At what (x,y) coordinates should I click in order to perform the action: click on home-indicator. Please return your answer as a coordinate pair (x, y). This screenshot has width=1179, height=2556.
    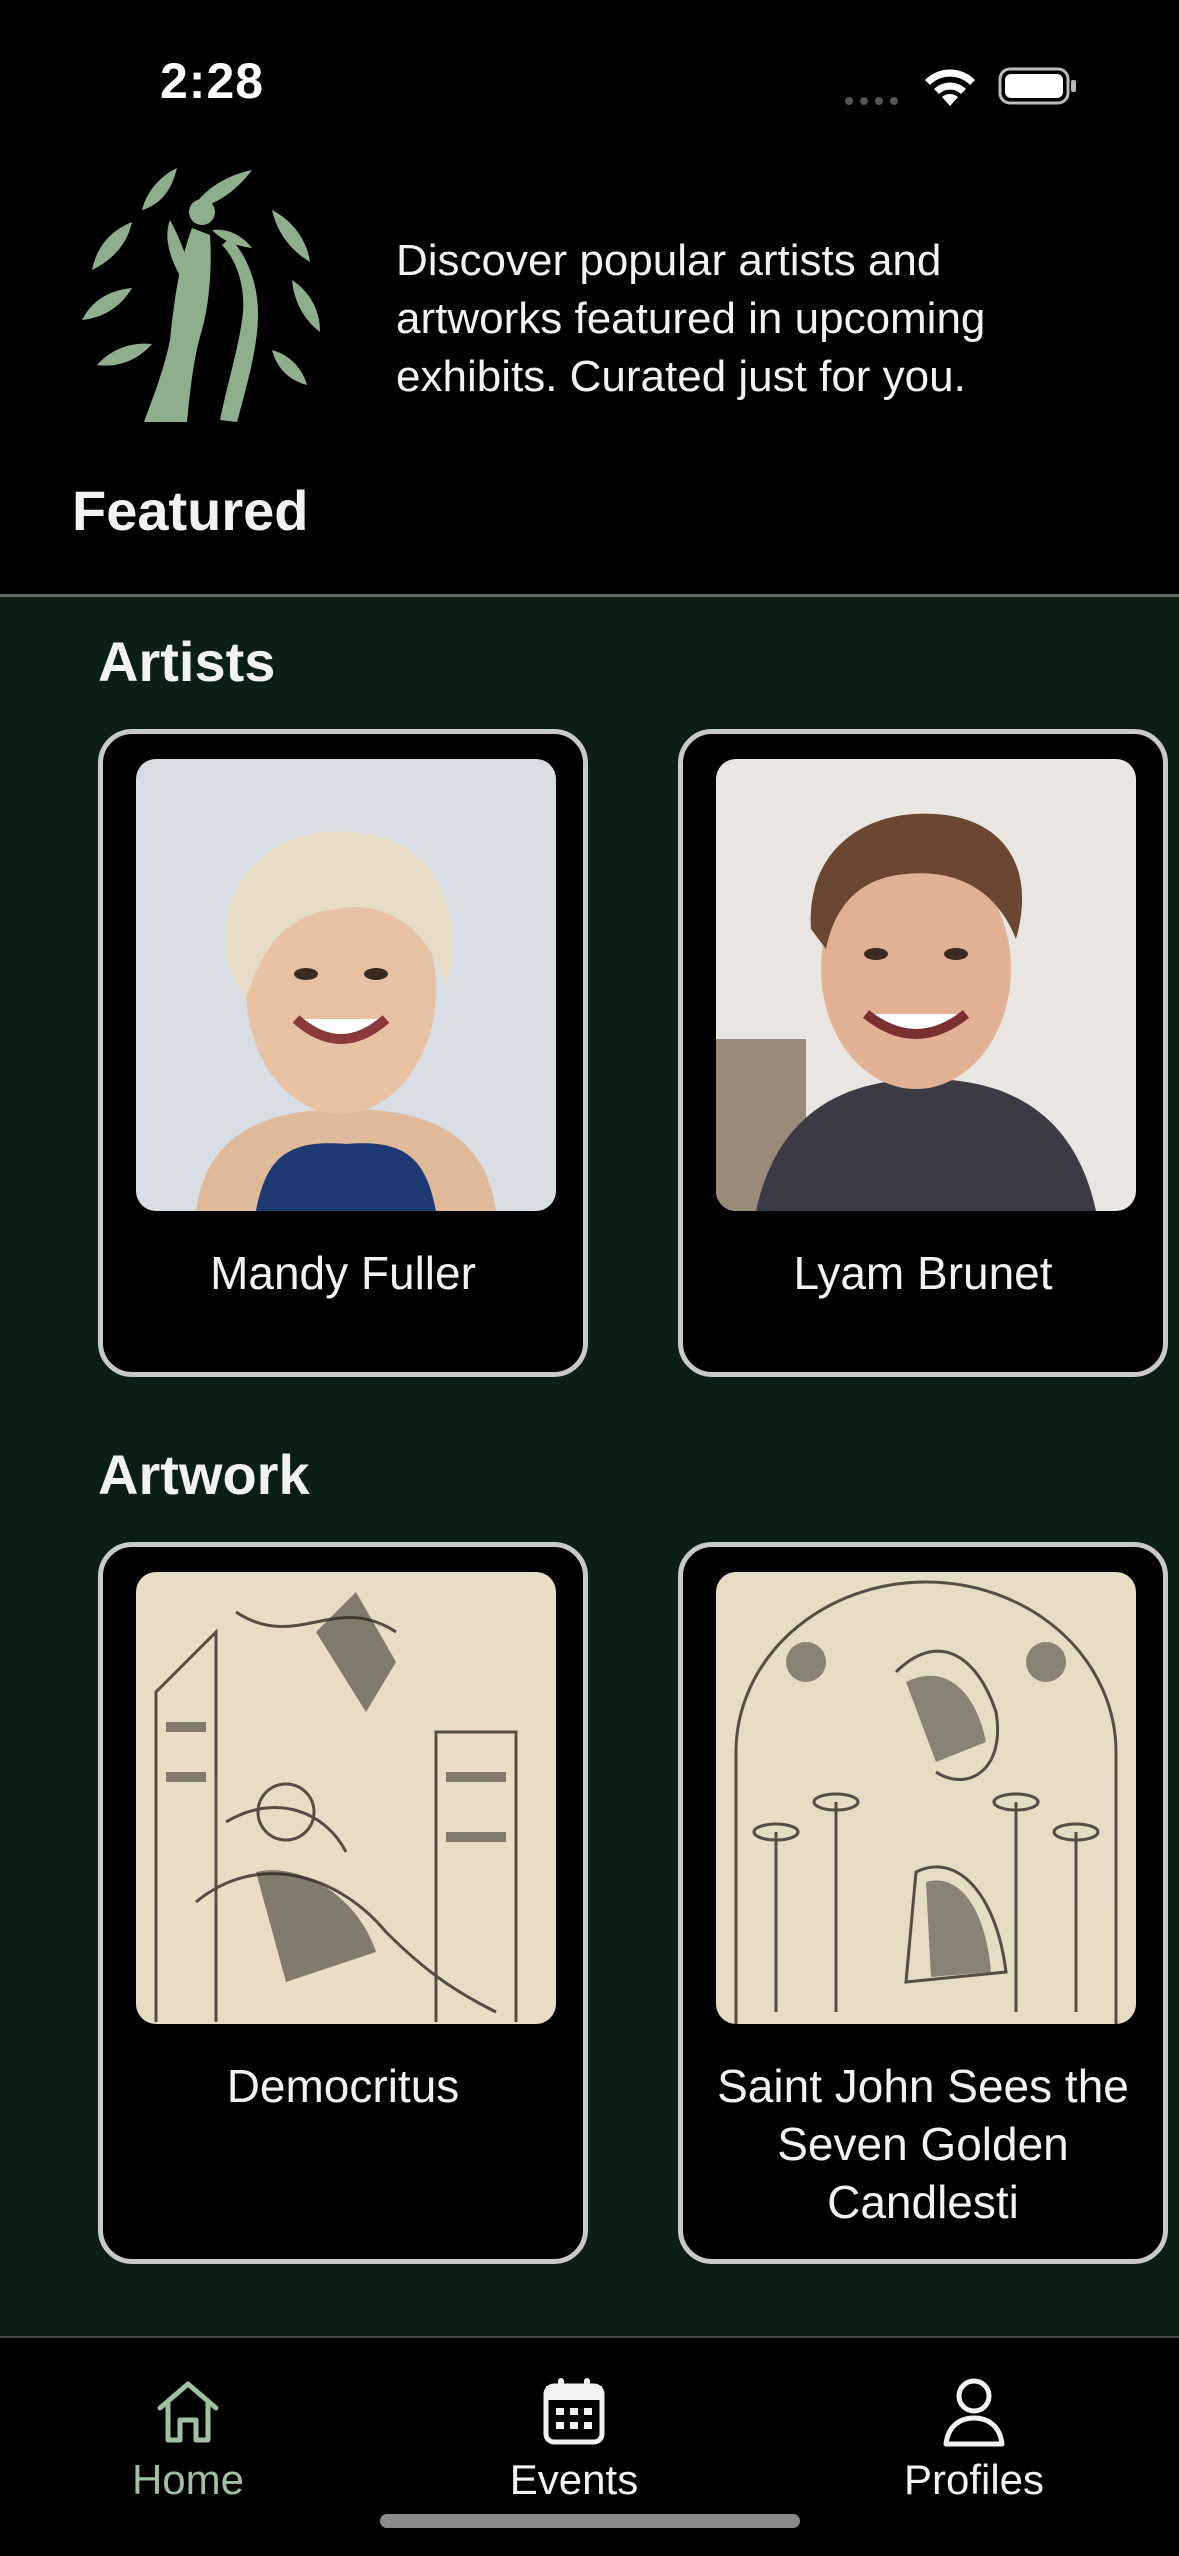
    Looking at the image, I should click on (590, 2521).